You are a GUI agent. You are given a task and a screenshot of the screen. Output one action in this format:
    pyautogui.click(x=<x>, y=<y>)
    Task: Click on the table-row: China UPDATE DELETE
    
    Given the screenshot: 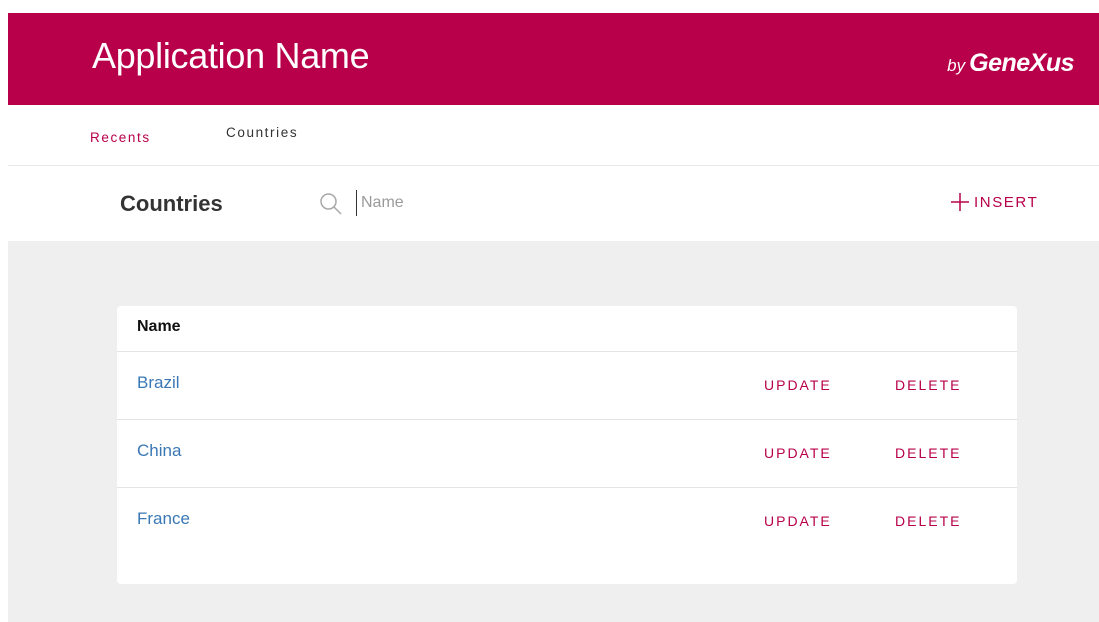 What is the action you would take?
    pyautogui.click(x=567, y=454)
    